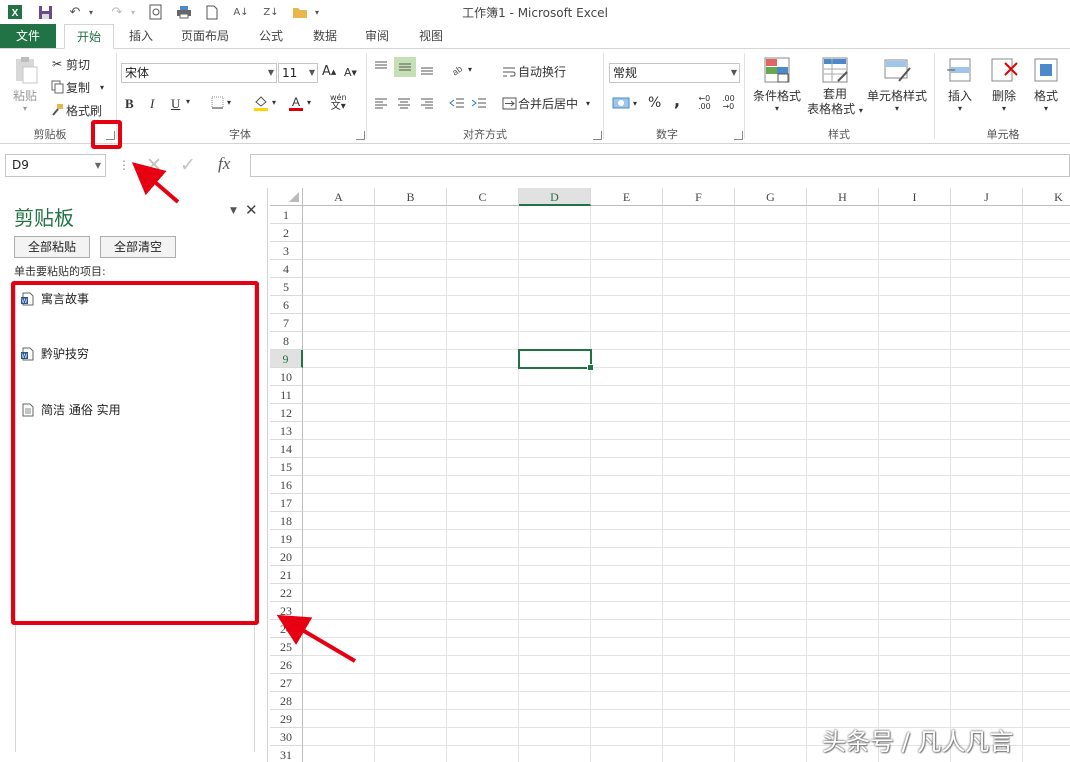 The image size is (1070, 762). I want to click on watermark: 头条号 / 凡人凡言, so click(918, 742).